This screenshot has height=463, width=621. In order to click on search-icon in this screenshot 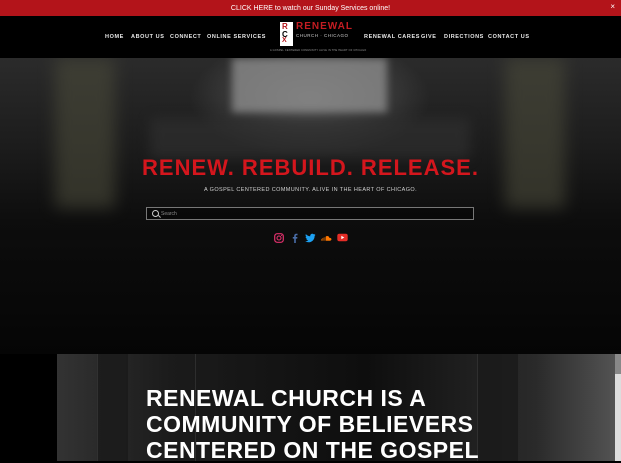, I will do `click(155, 213)`.